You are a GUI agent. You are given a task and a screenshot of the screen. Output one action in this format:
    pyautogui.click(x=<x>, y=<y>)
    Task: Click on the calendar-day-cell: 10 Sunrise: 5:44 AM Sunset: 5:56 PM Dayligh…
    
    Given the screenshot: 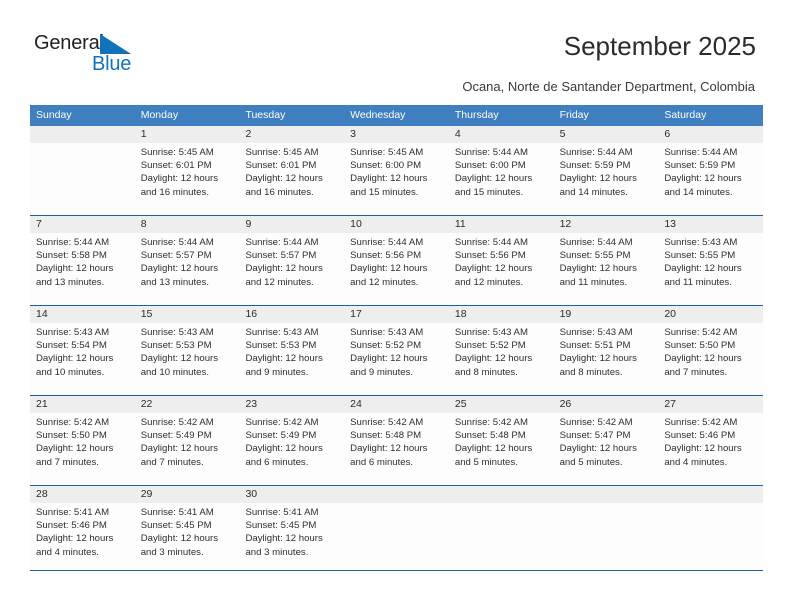 What is the action you would take?
    pyautogui.click(x=396, y=260)
    